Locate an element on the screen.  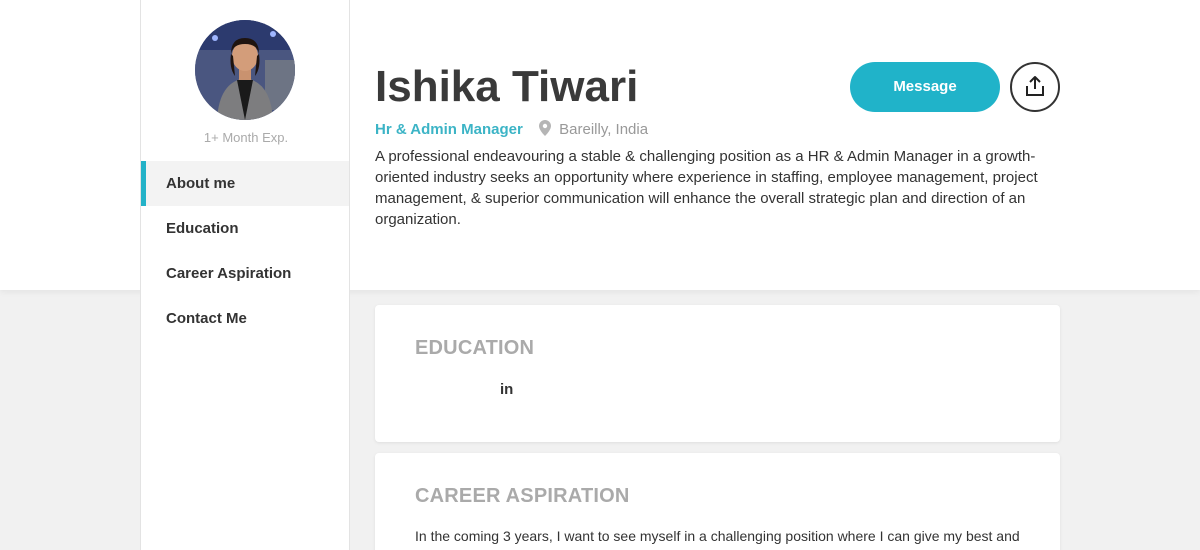
profile-location: Bareilly, India is located at coordinates (604, 129).